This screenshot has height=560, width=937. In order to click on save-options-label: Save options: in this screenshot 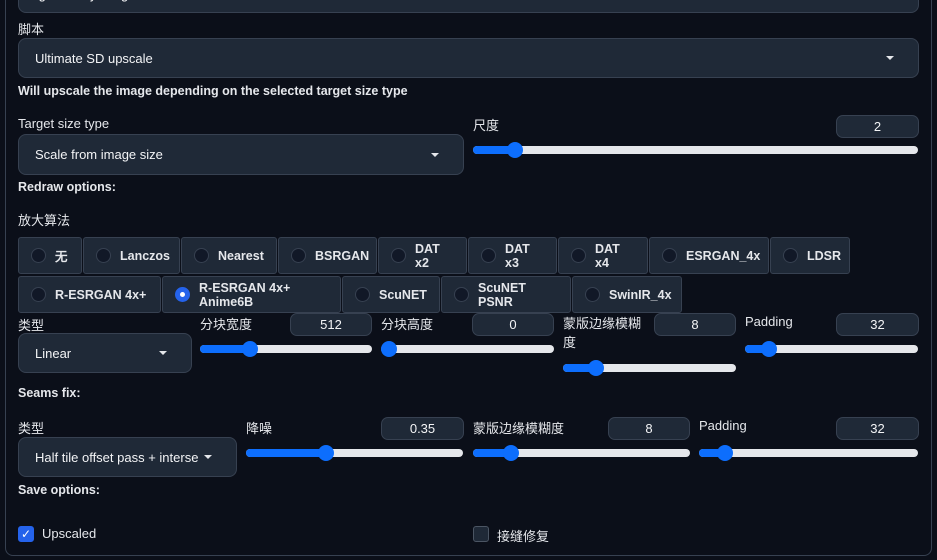, I will do `click(59, 490)`.